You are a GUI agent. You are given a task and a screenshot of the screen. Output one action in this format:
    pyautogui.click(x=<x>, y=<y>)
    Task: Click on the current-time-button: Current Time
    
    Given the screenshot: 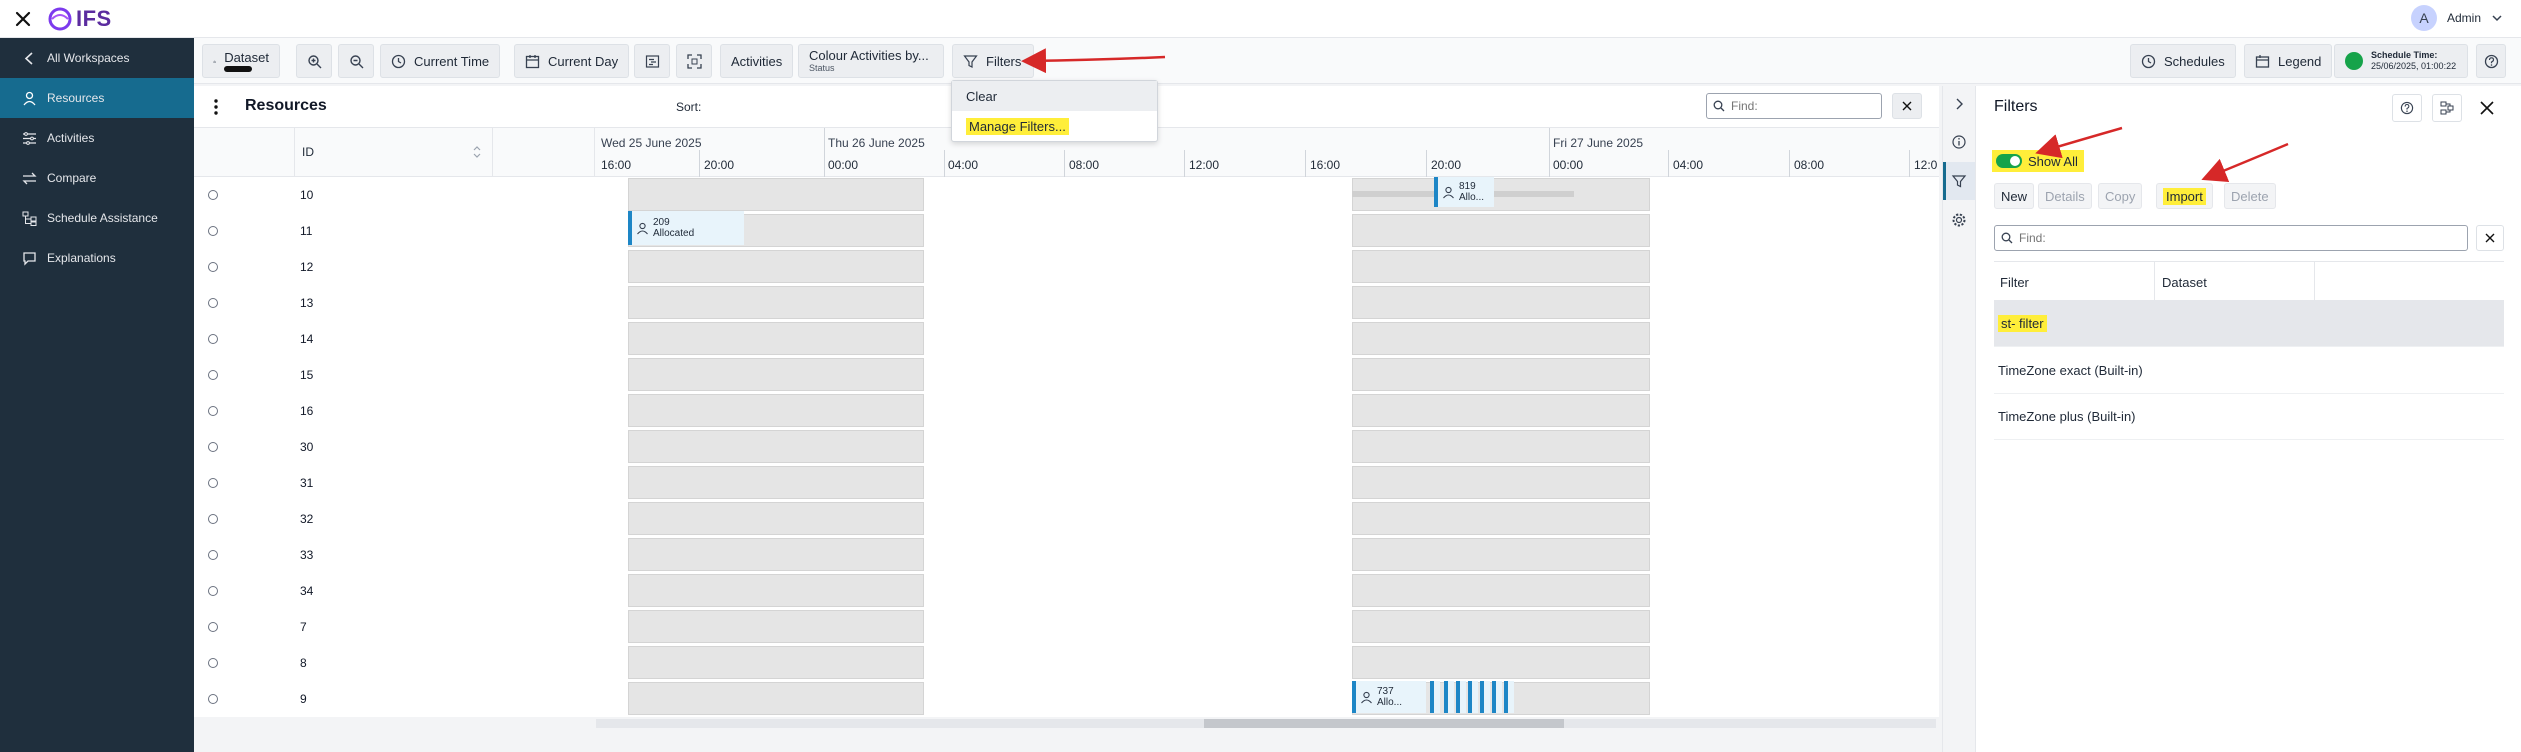 What is the action you would take?
    pyautogui.click(x=440, y=61)
    